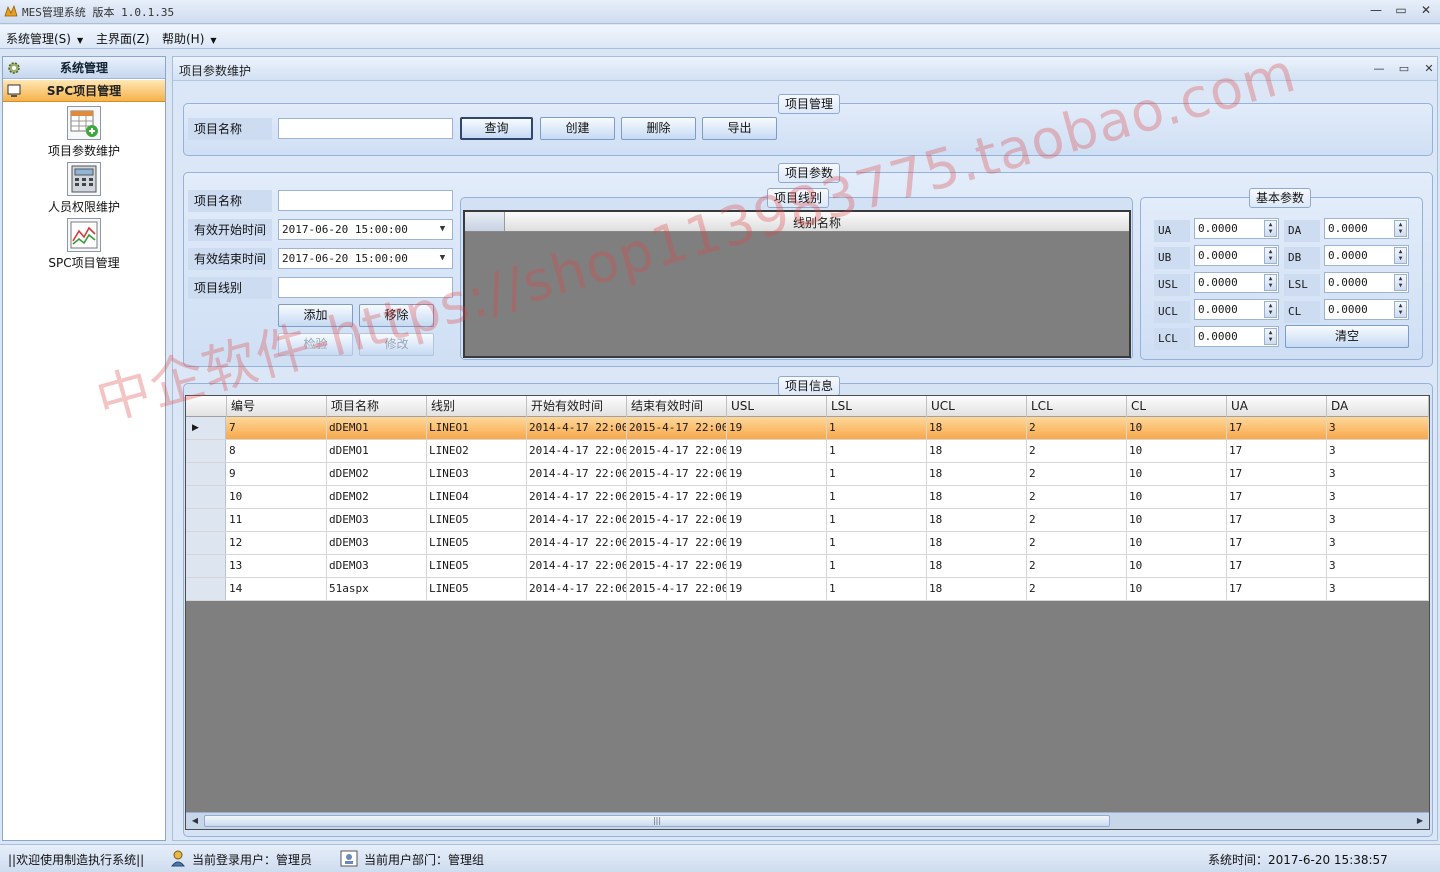 This screenshot has width=1440, height=872. Describe the element at coordinates (195, 821) in the screenshot. I see `scroll-left-icon: ◀` at that location.